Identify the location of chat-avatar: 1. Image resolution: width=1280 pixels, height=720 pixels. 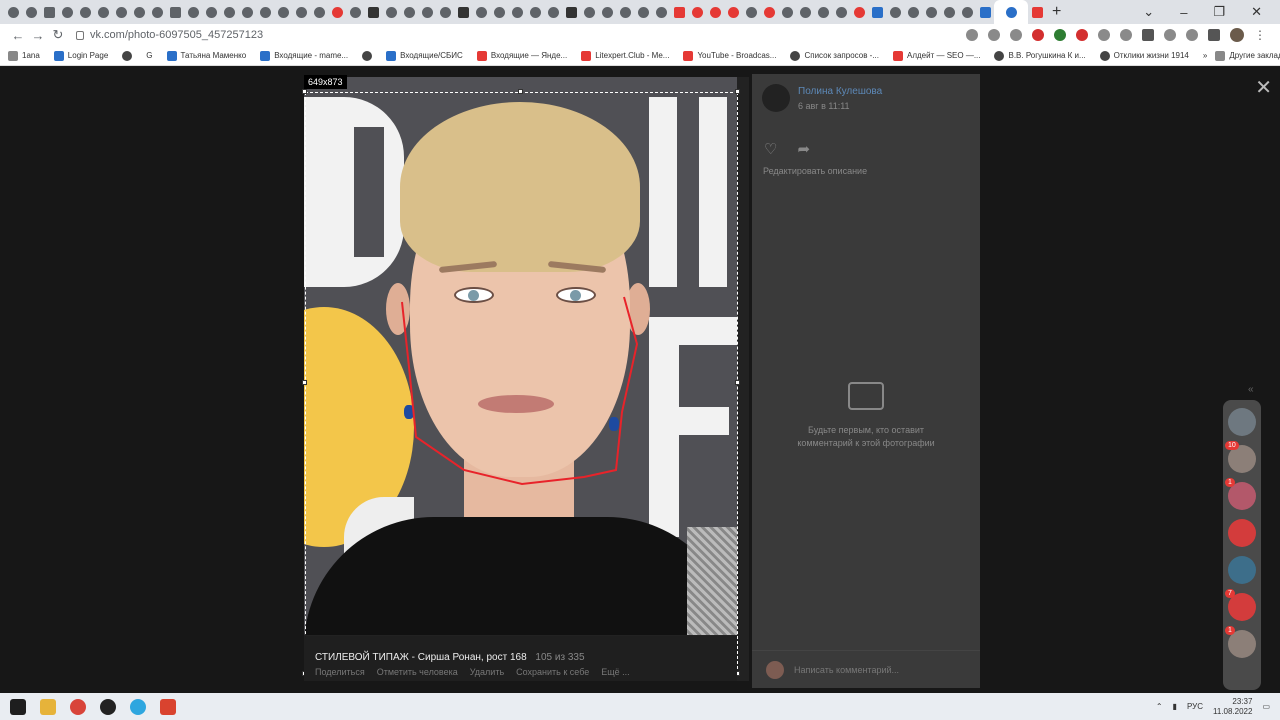
(1240, 494).